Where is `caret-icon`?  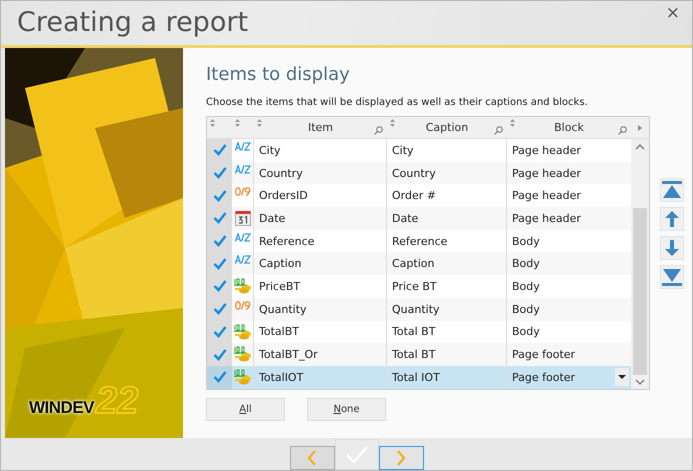 caret-icon is located at coordinates (622, 377).